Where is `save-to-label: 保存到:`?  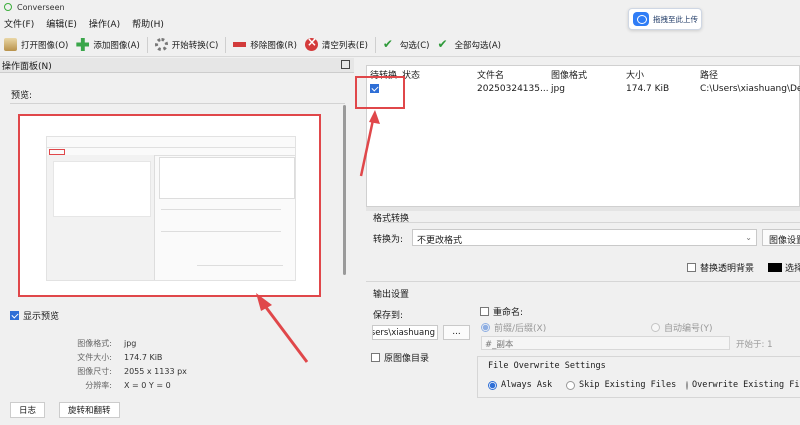 save-to-label: 保存到: is located at coordinates (388, 316).